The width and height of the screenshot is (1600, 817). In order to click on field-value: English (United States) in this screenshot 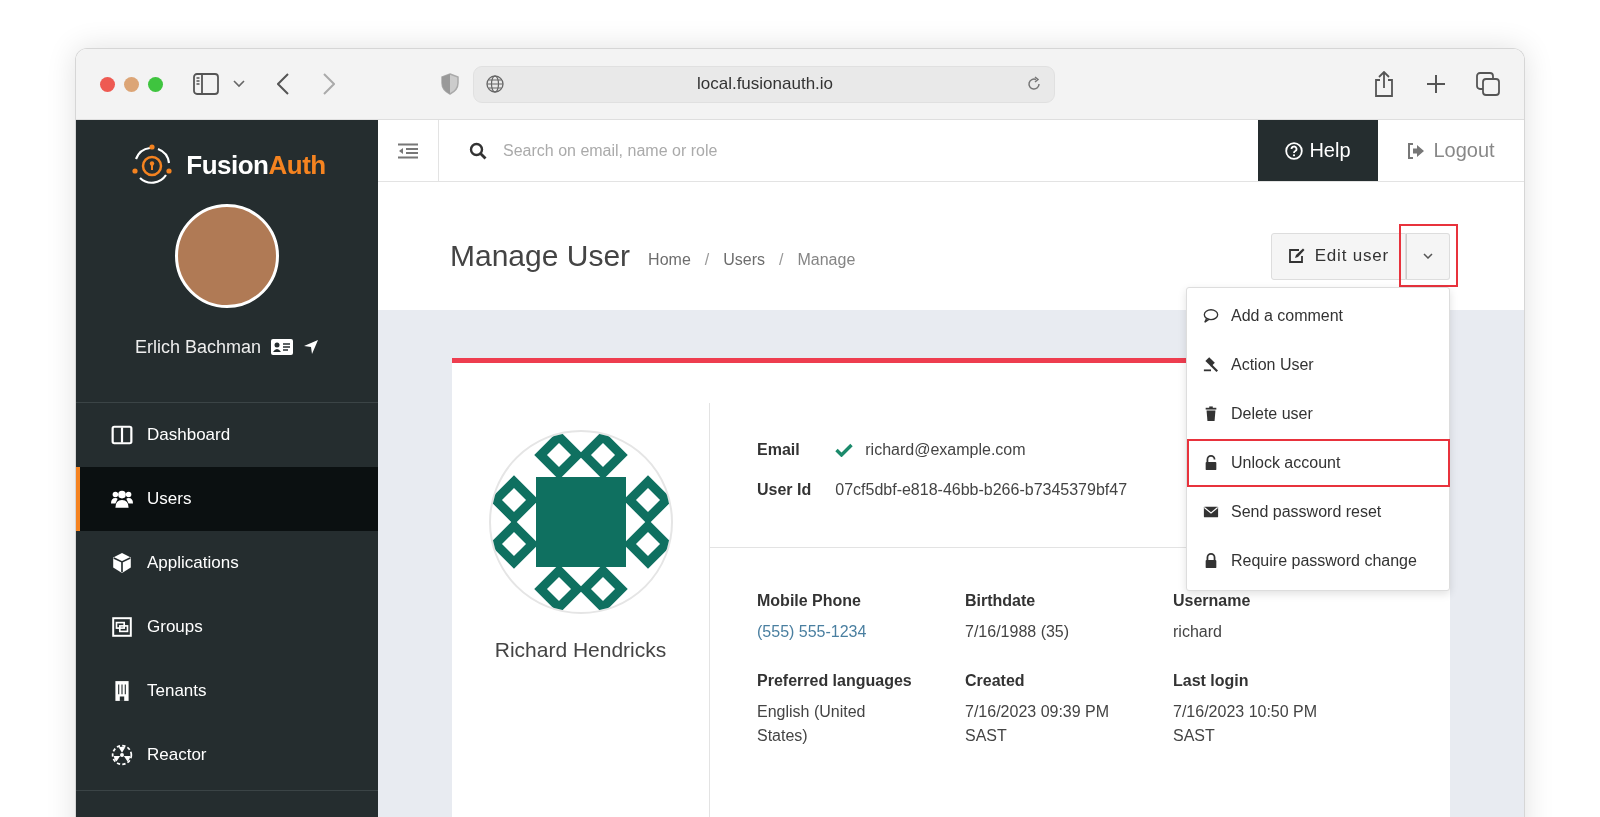, I will do `click(812, 724)`.